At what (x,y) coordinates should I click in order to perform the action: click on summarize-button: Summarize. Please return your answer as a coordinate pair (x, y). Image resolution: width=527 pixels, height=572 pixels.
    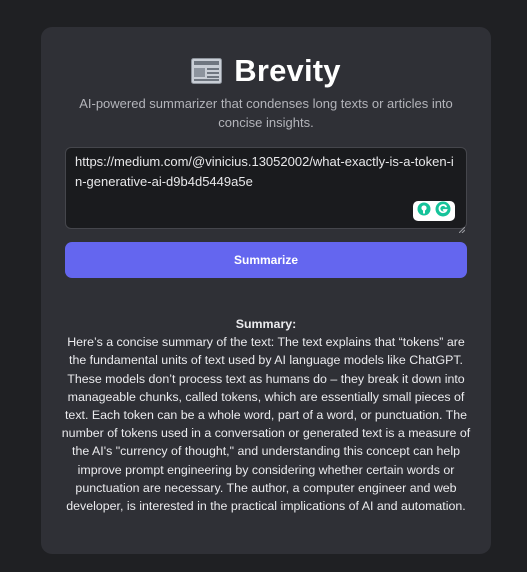
    Looking at the image, I should click on (266, 260).